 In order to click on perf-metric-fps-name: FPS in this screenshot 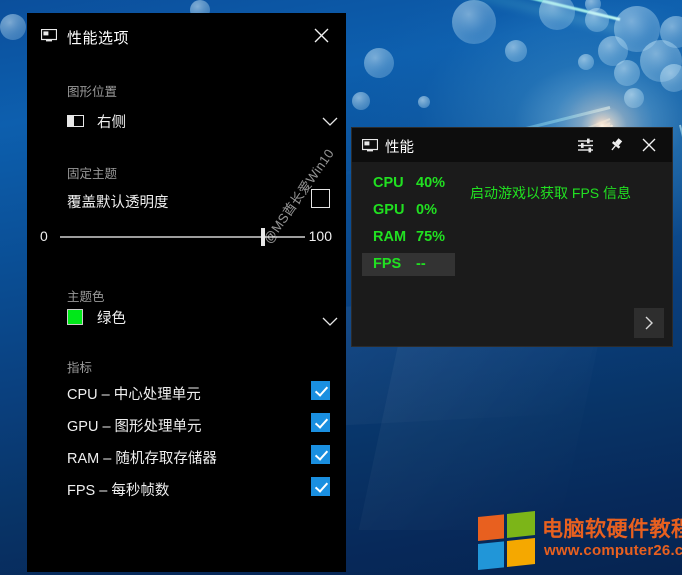, I will do `click(387, 264)`.